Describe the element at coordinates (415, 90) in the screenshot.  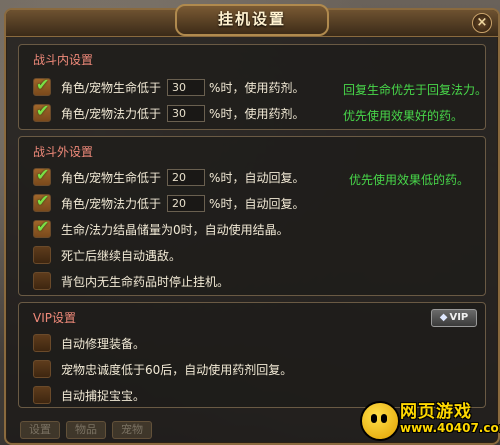
I see `in-battle-hp-hint: 回复生命优先于回复法力。` at that location.